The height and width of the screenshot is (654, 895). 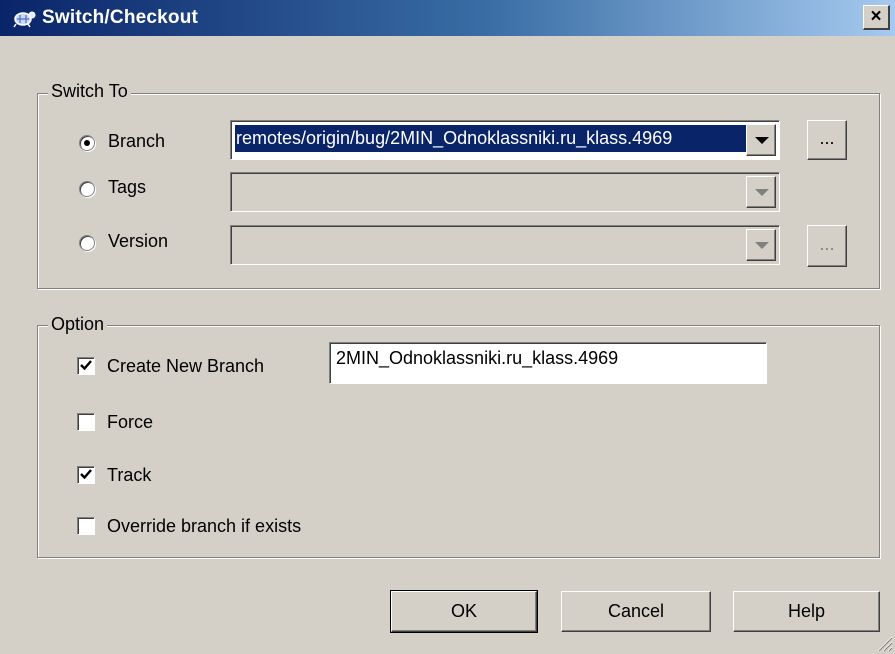 I want to click on track-checkbox, so click(x=86, y=475).